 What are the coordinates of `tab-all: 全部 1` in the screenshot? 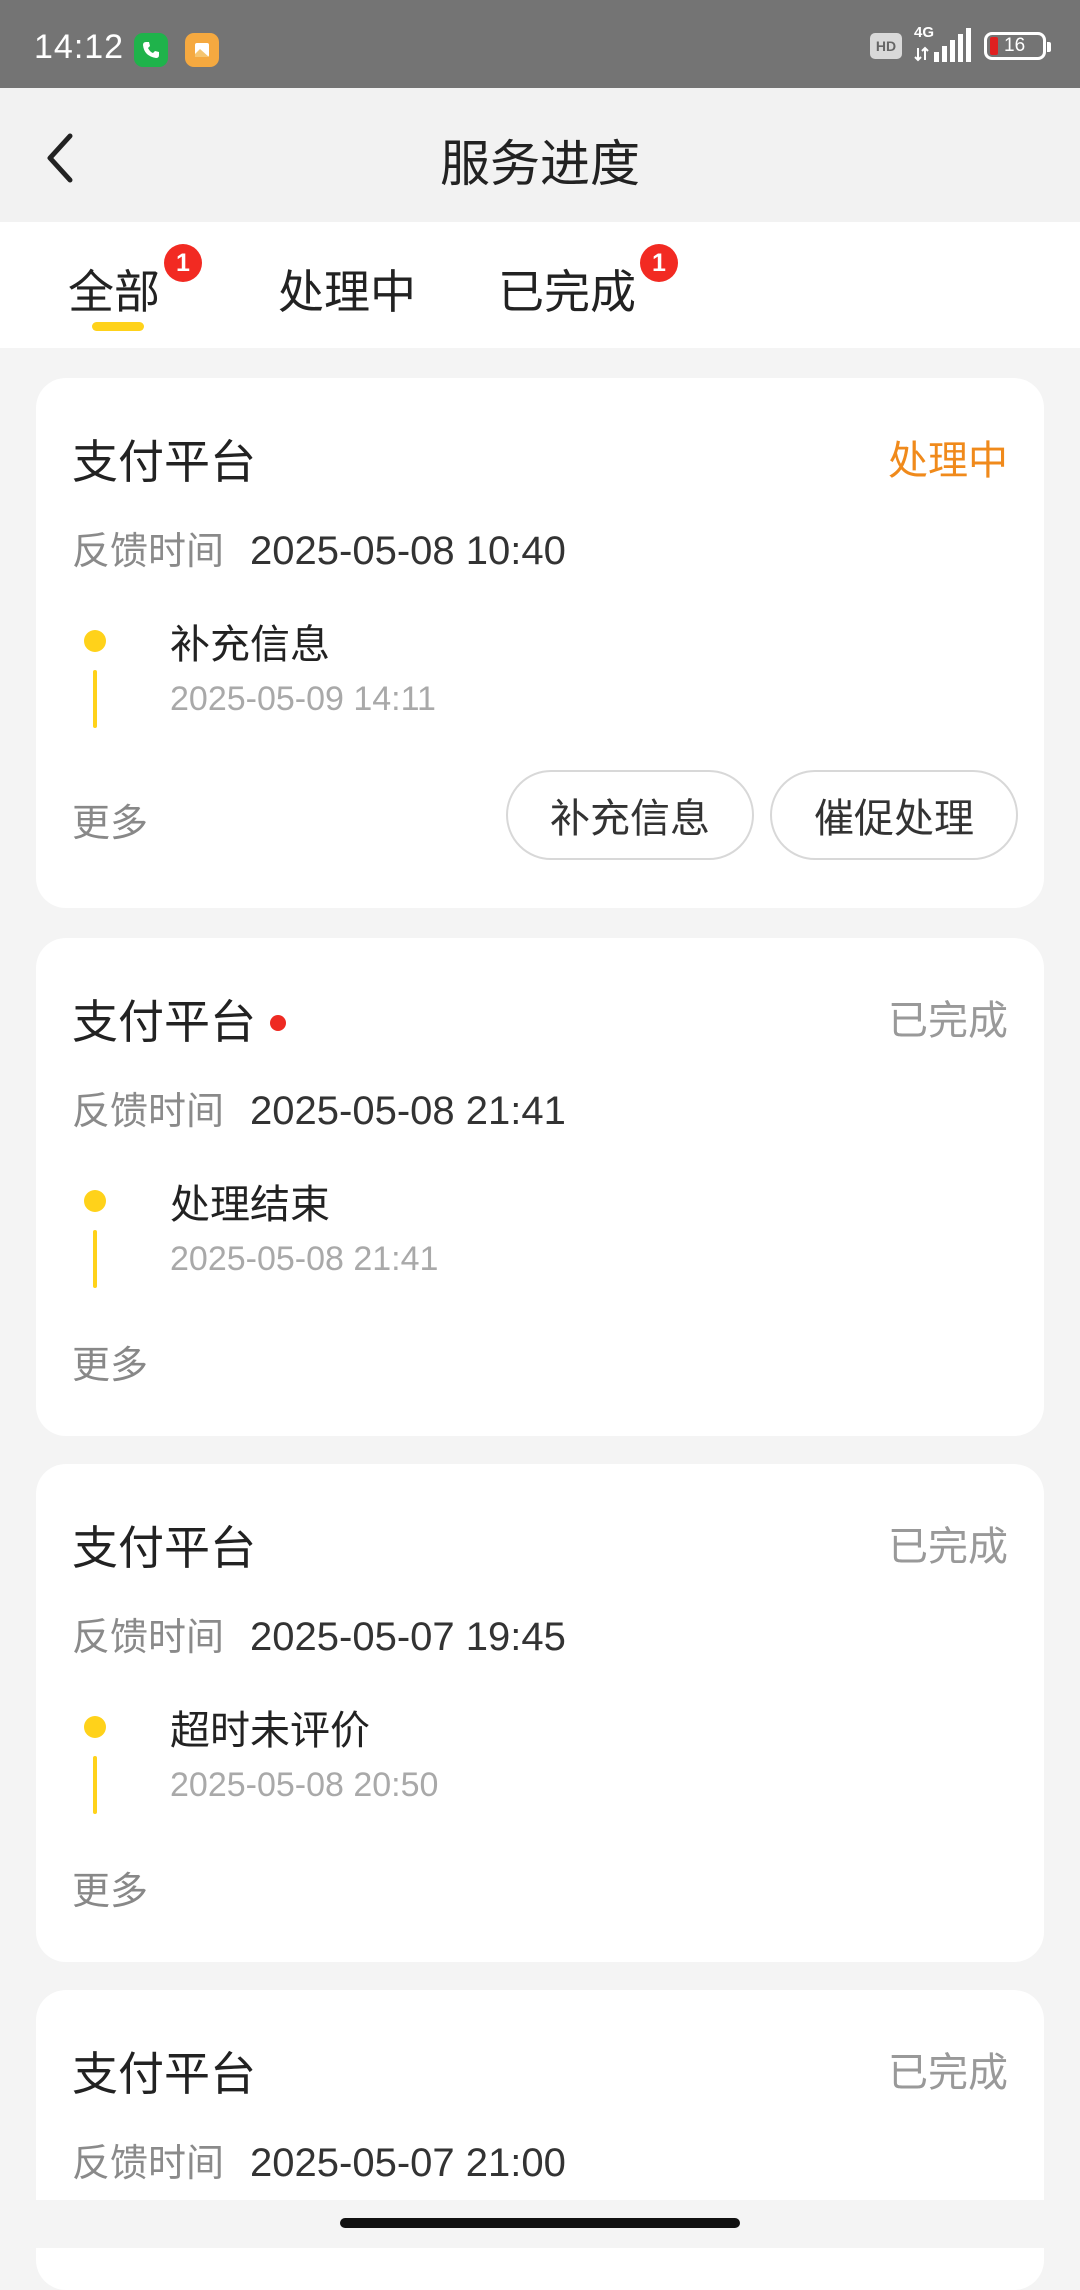 It's located at (135, 283).